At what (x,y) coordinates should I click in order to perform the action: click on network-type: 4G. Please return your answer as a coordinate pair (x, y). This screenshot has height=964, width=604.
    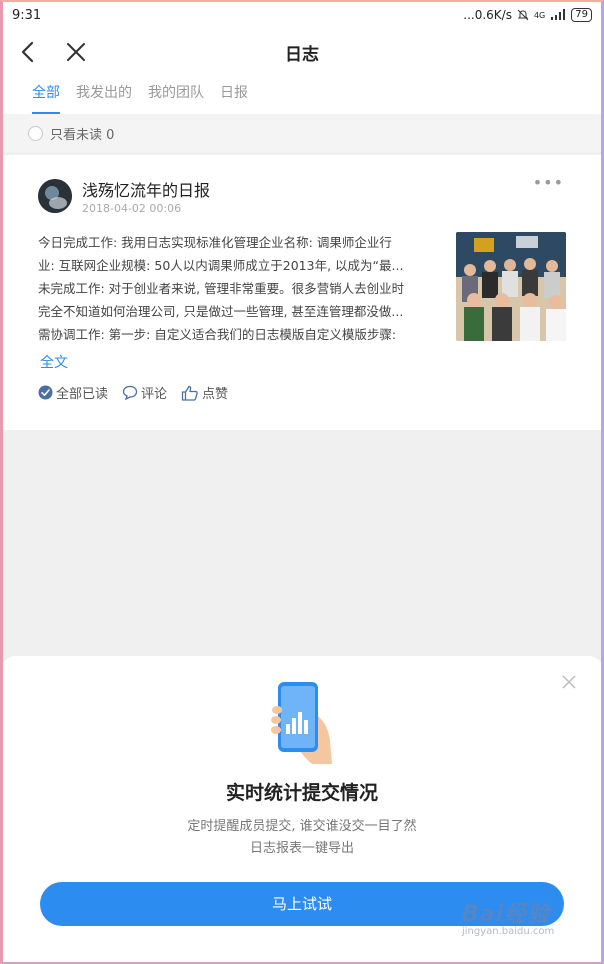
    Looking at the image, I should click on (539, 15).